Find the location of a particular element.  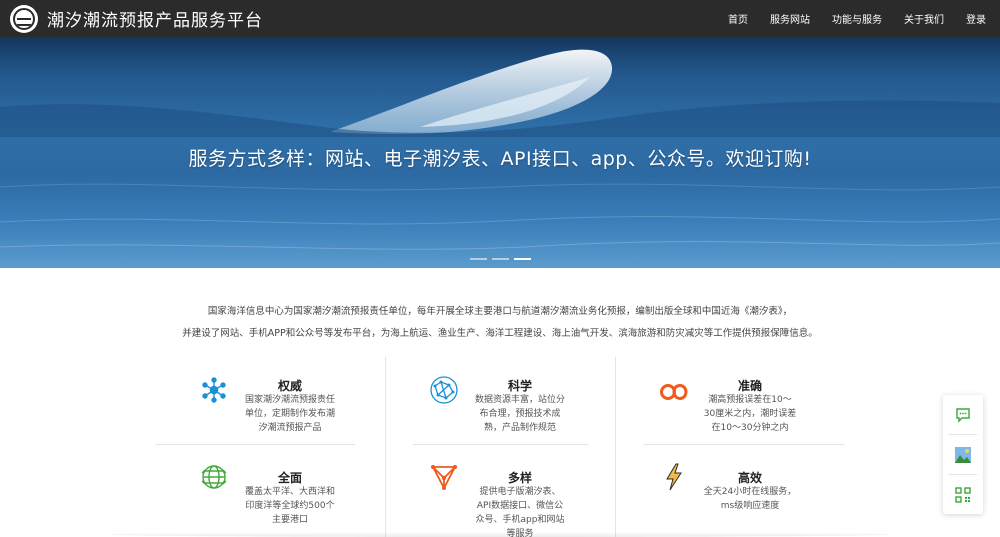

lightning-bolt-icon is located at coordinates (674, 477).